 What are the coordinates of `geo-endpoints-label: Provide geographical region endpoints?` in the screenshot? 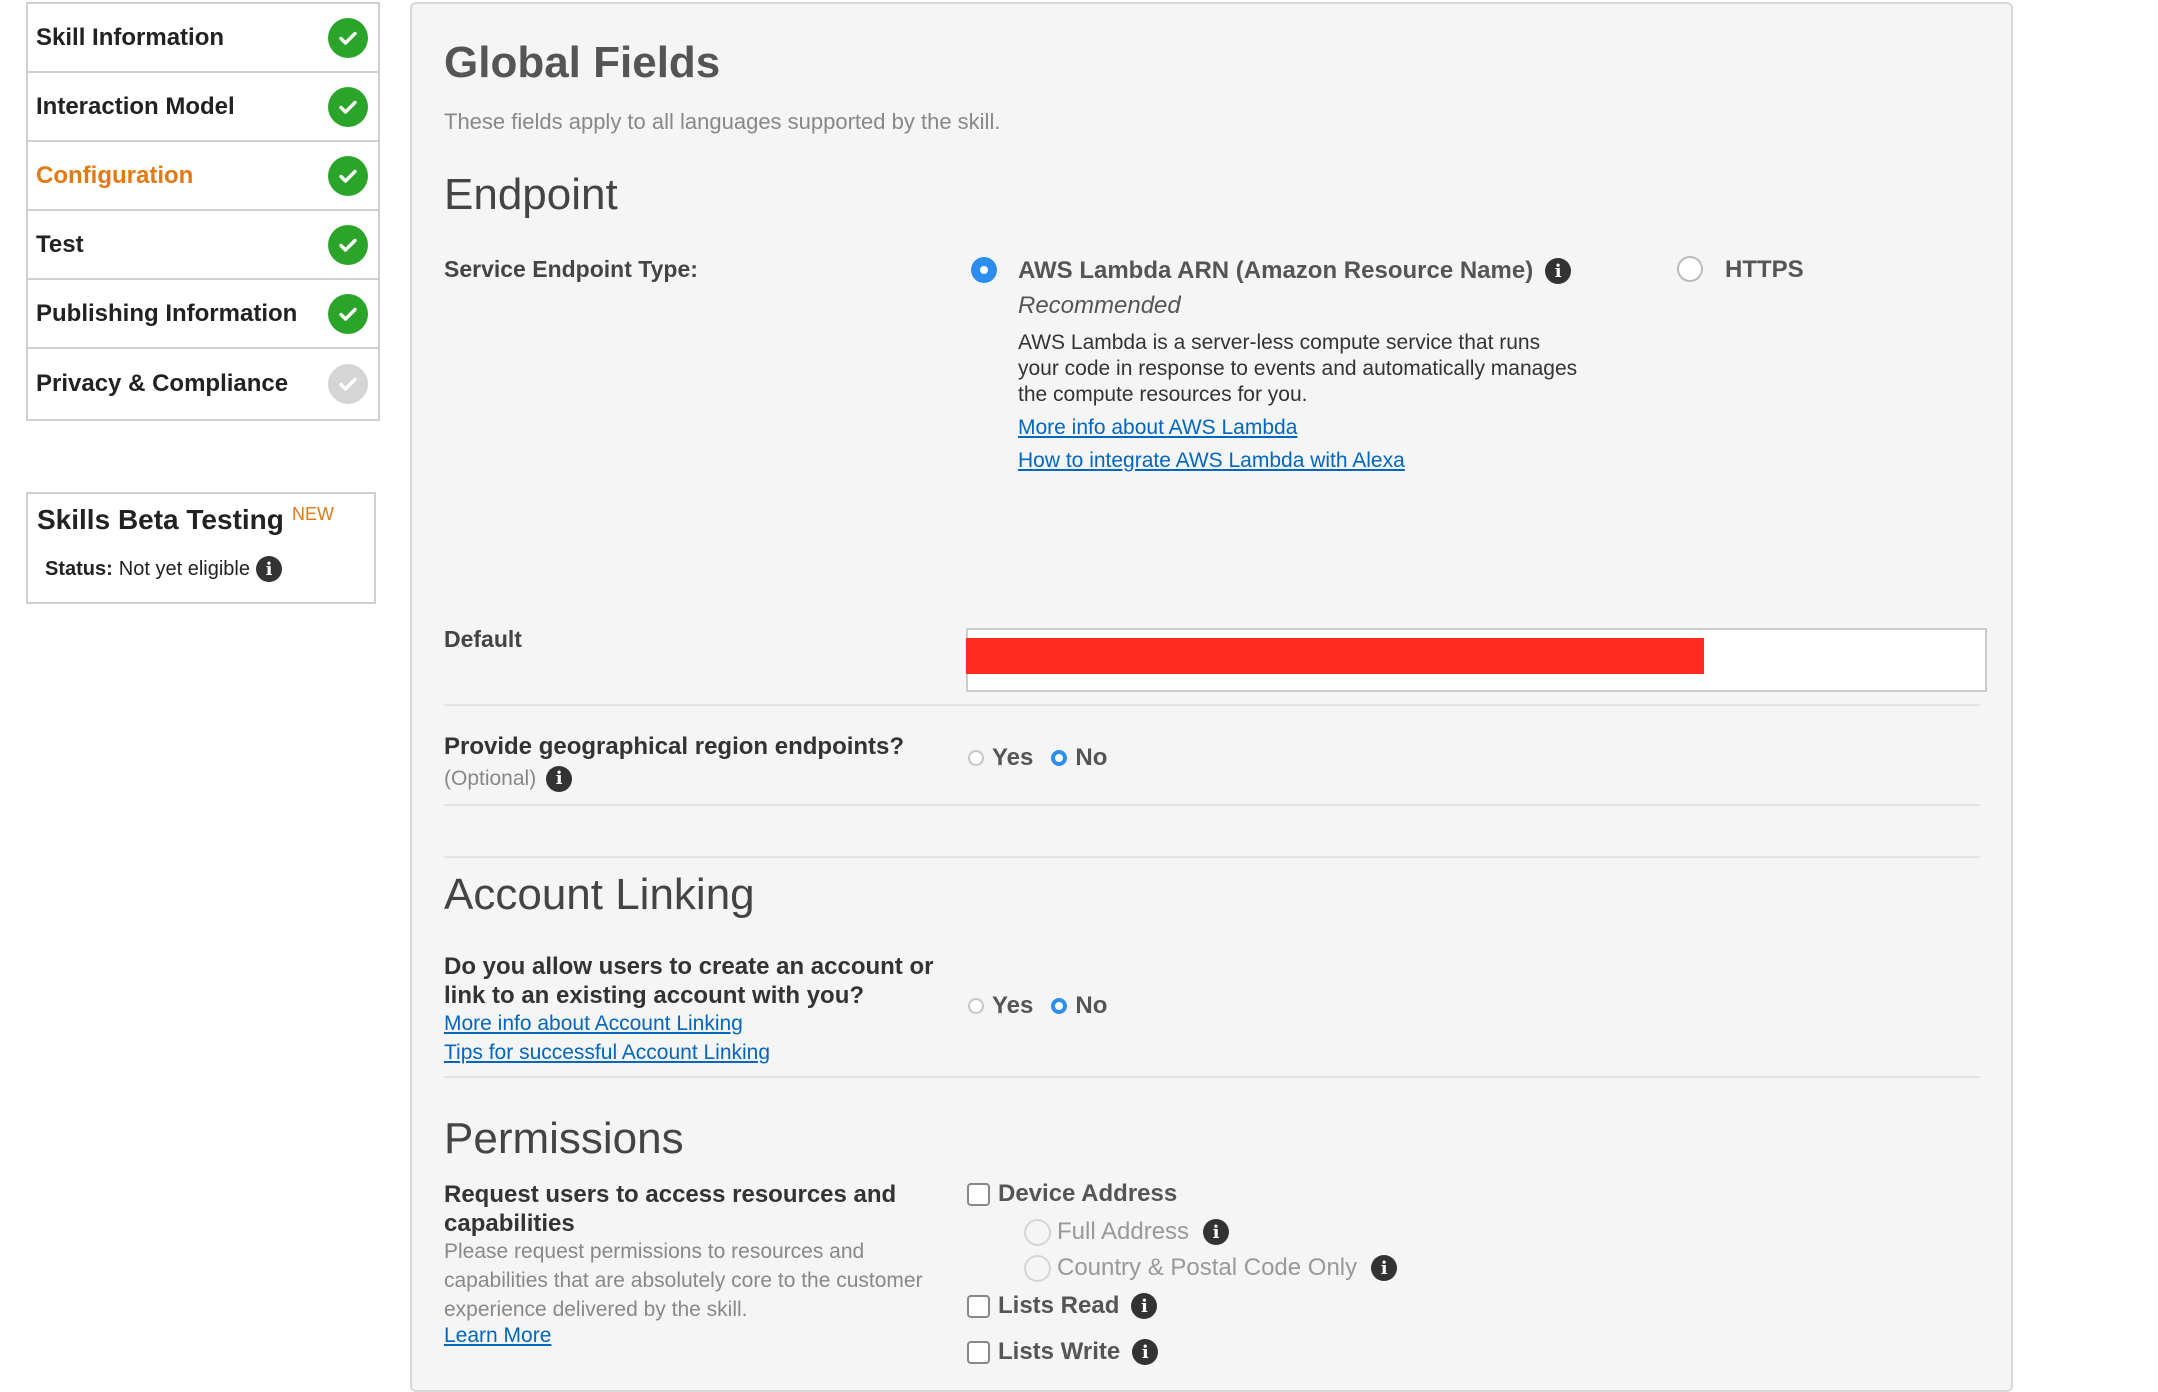 It's located at (674, 746).